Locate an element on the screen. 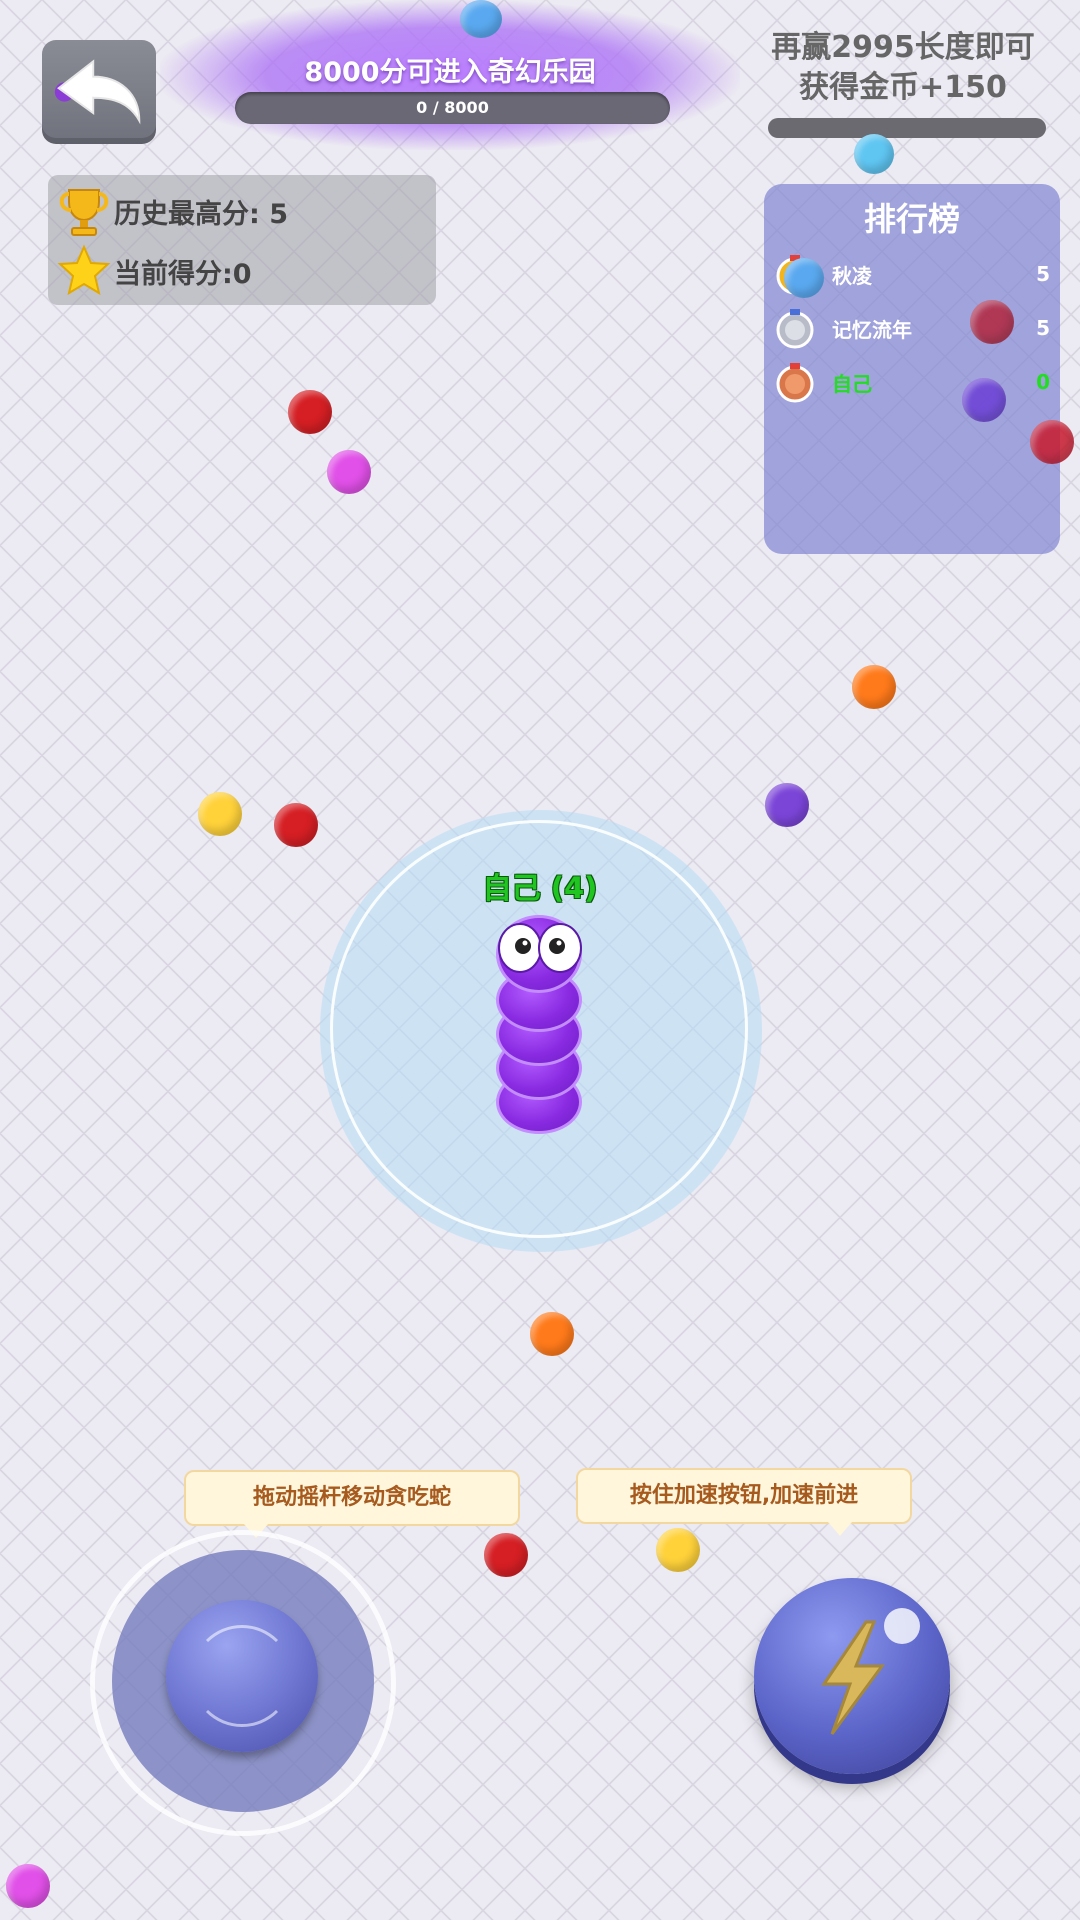  score-progress-bar: 0 / 8000 is located at coordinates (452, 108).